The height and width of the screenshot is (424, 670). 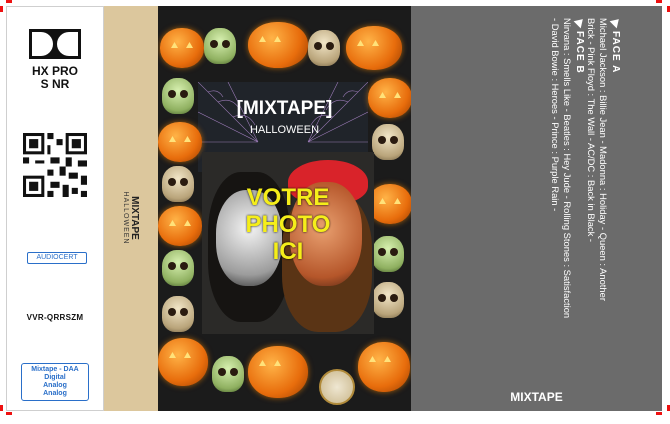 I want to click on spine-subtitle: HALLOWEEN, so click(x=125, y=218).